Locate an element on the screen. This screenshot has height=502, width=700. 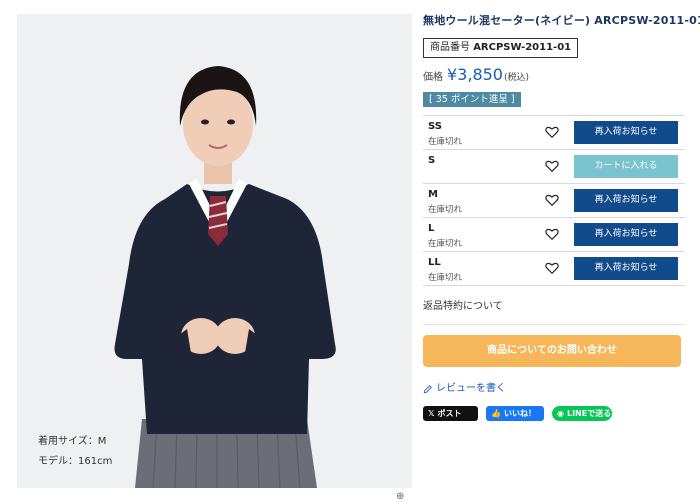
product-code-label: 商品番号 is located at coordinates (450, 47).